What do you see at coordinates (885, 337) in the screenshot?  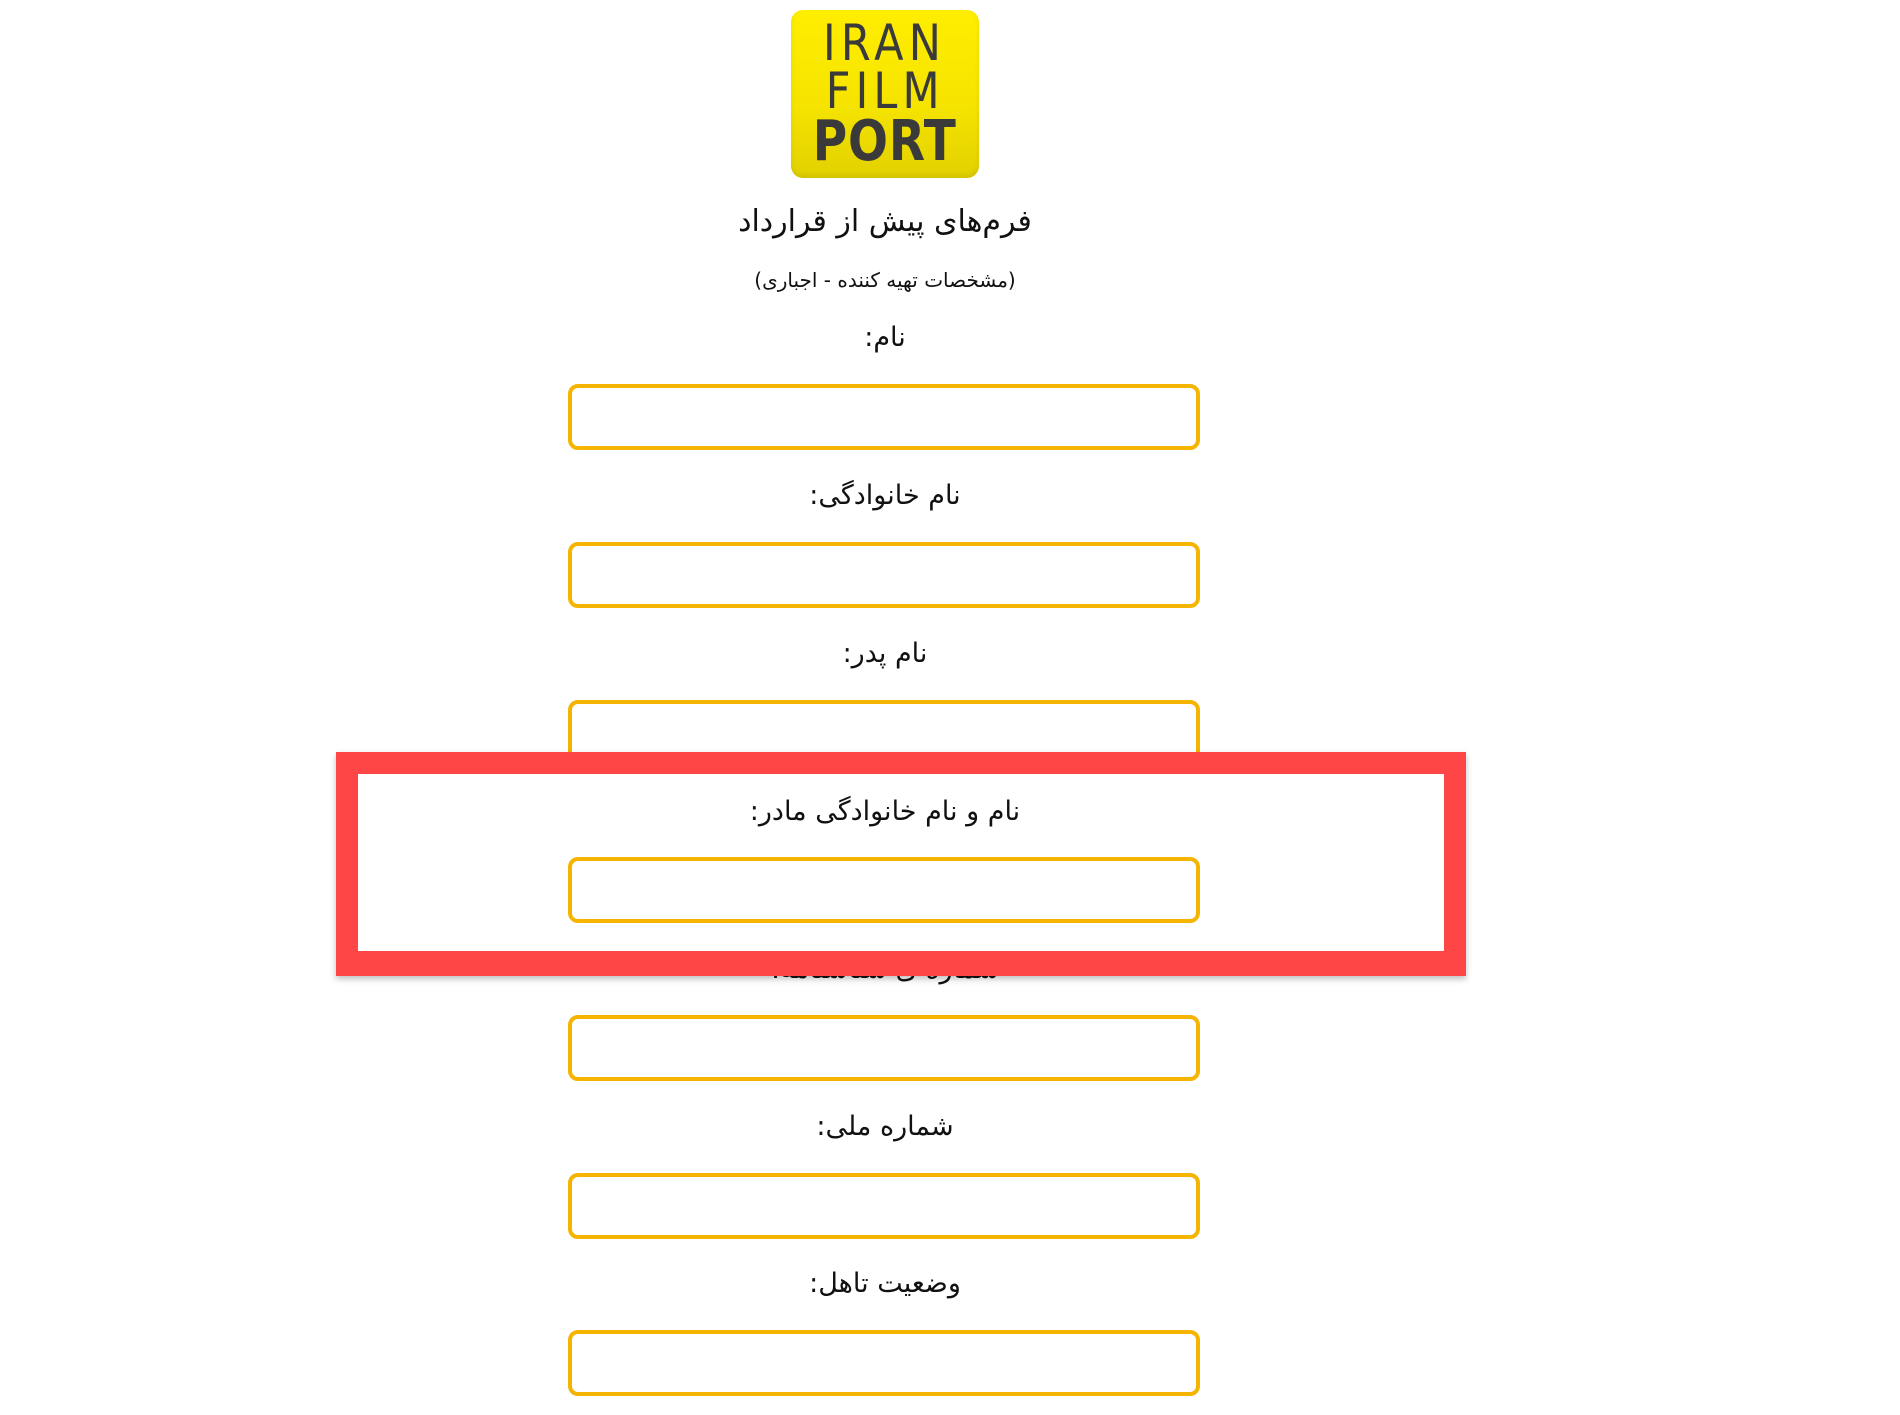 I see `first-name-label: نام:` at bounding box center [885, 337].